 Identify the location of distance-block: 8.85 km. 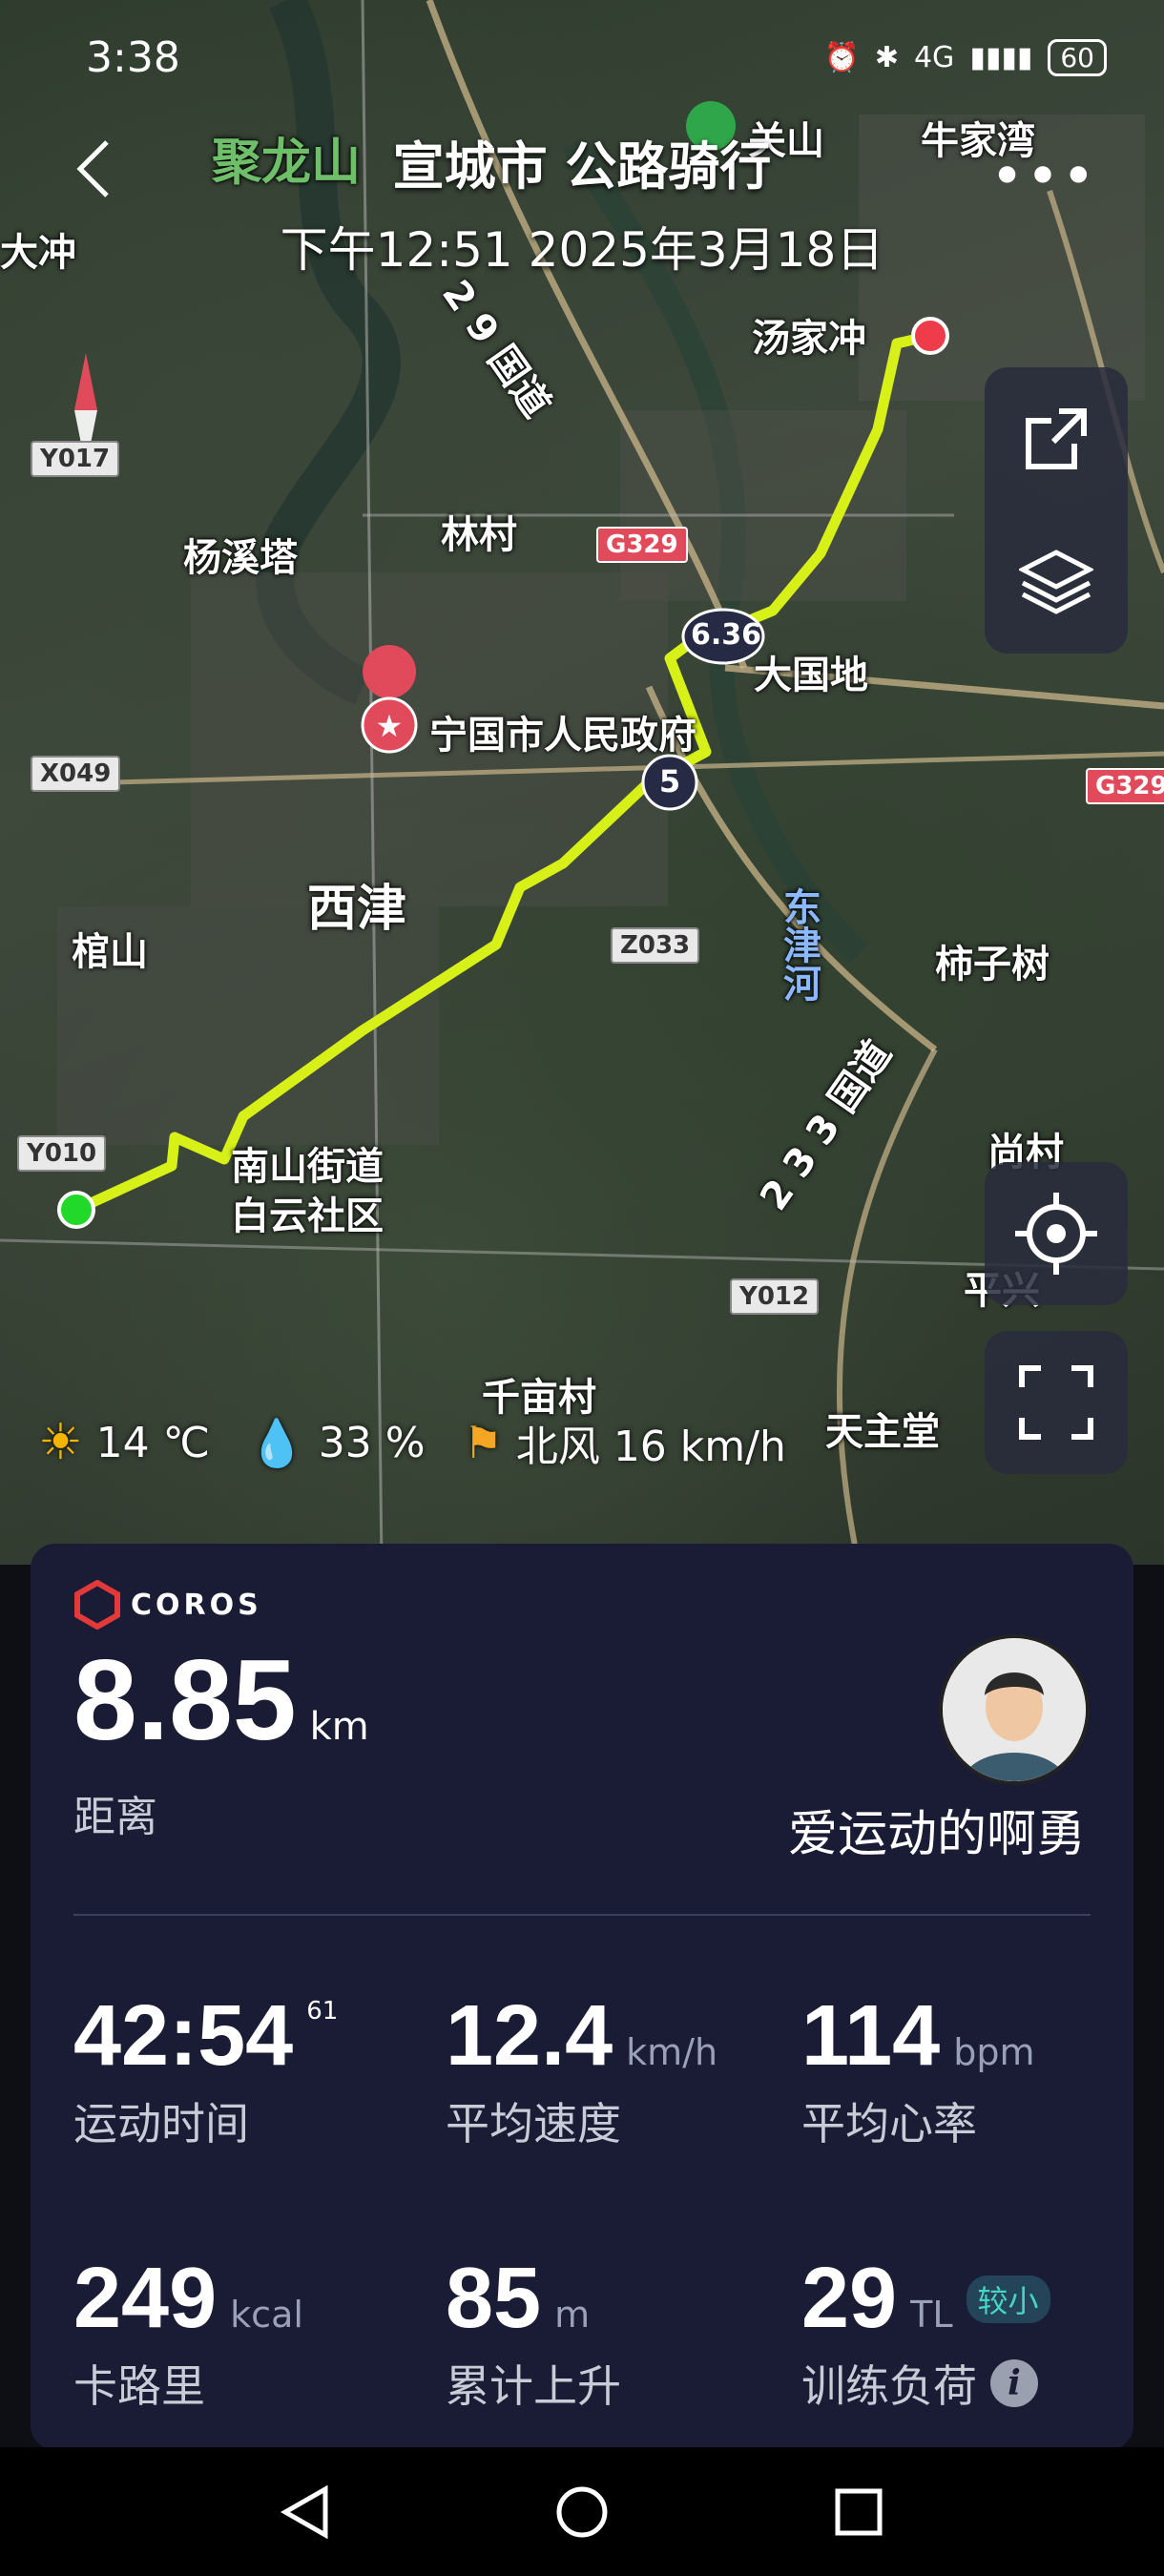
(221, 1700).